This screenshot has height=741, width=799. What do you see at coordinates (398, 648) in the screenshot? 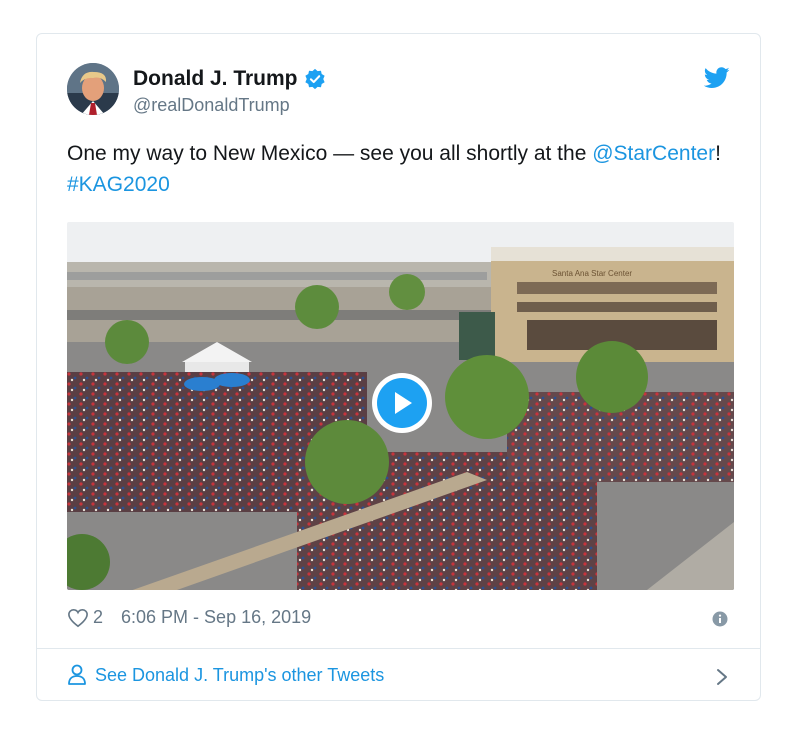
I see `footer-divider` at bounding box center [398, 648].